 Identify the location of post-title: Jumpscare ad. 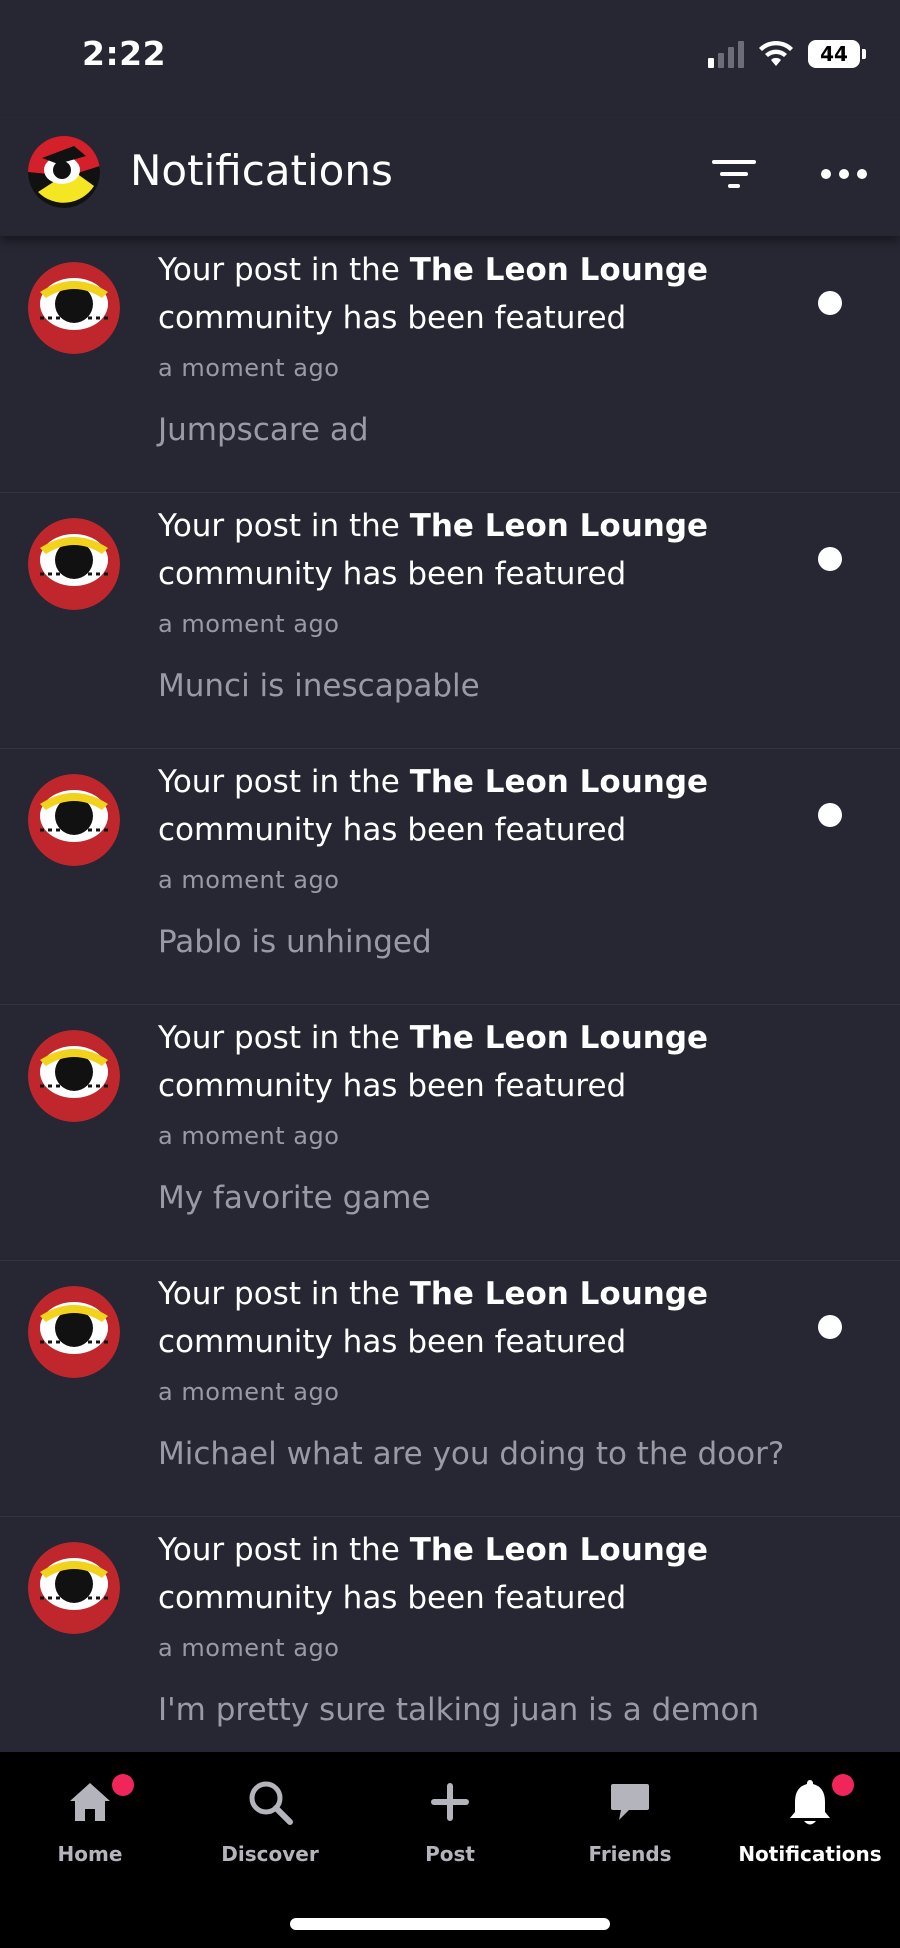
(263, 430).